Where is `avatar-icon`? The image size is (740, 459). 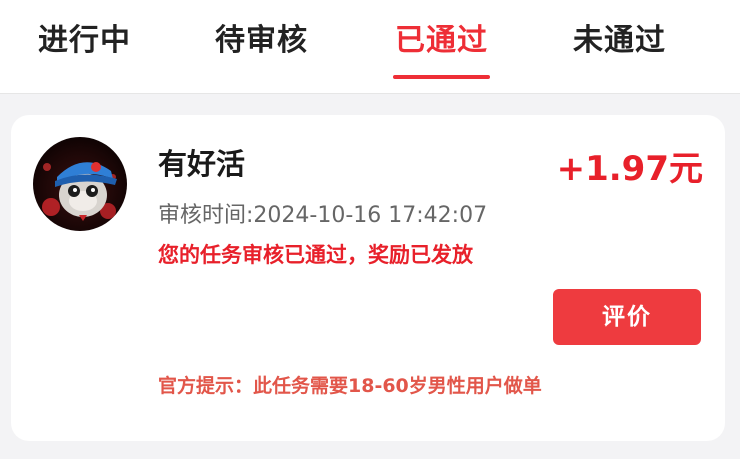
avatar-icon is located at coordinates (80, 184).